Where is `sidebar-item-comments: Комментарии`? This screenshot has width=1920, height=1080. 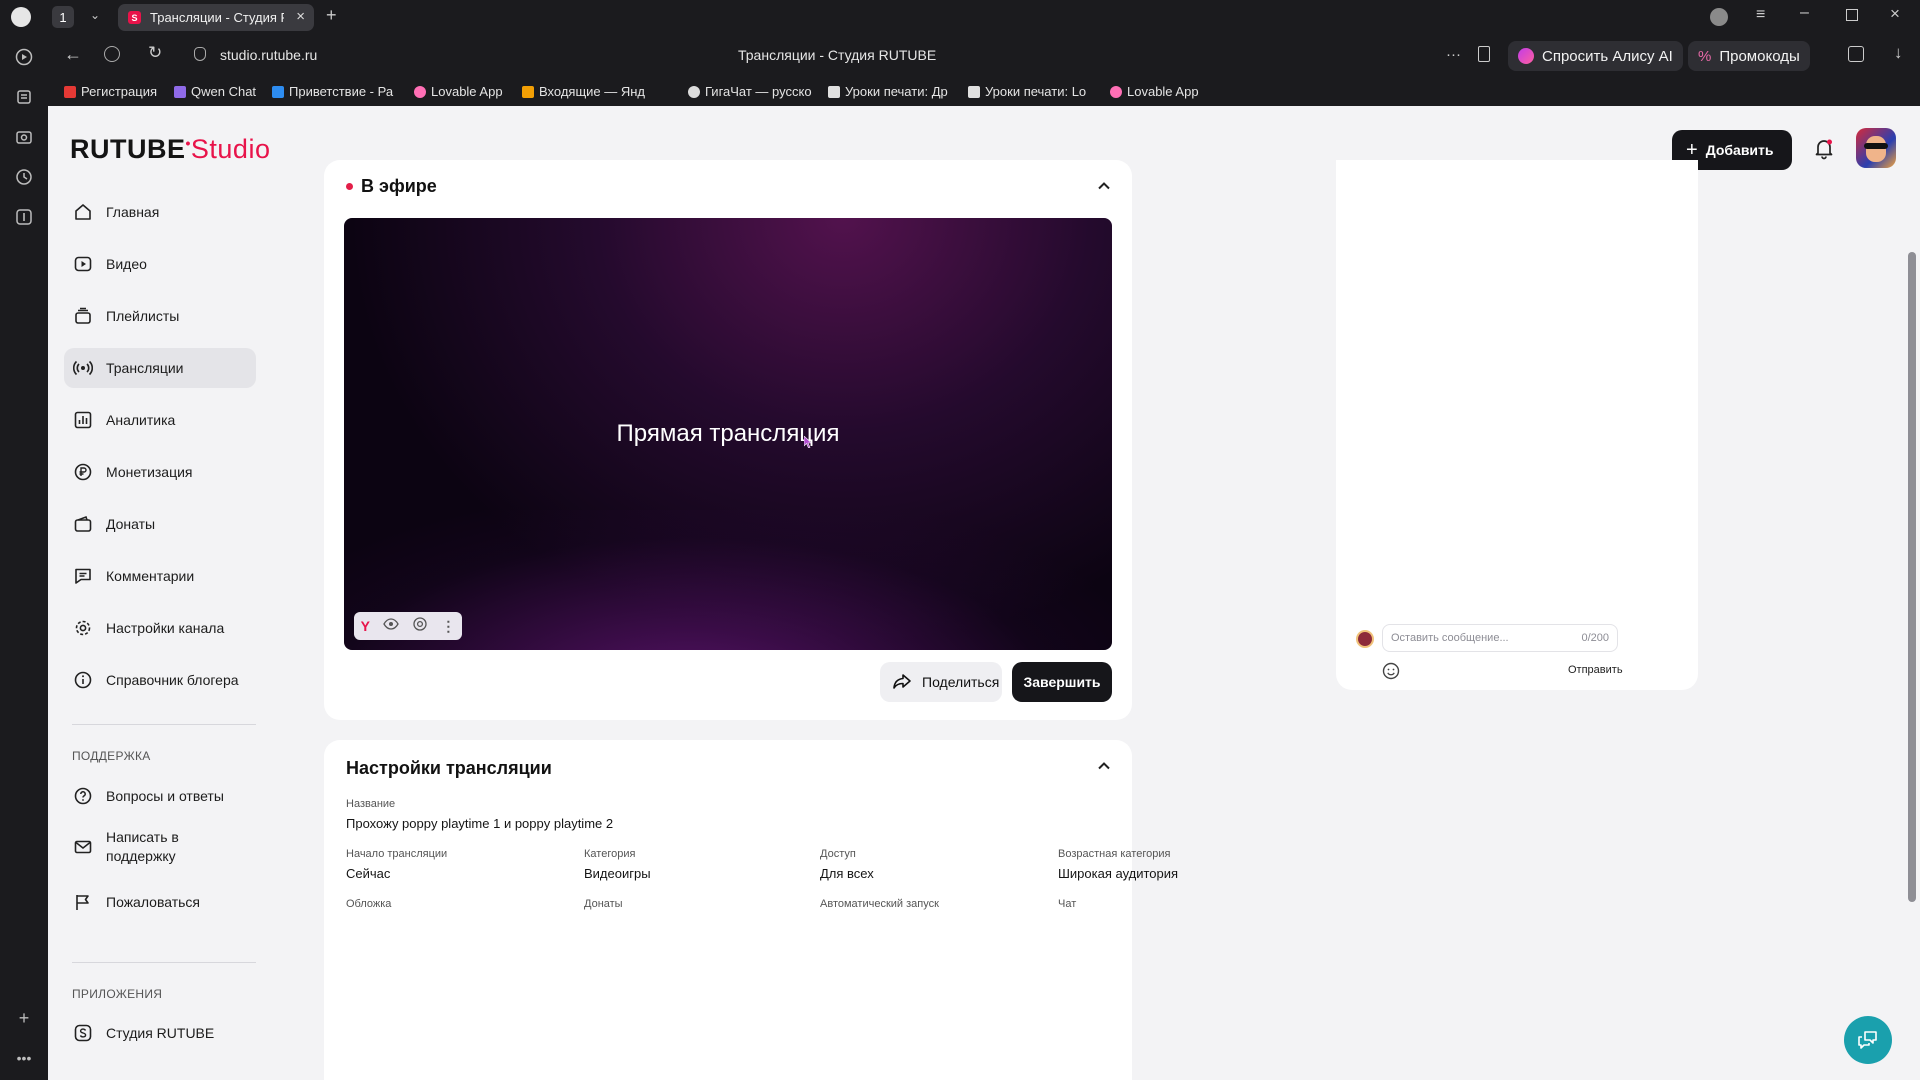 sidebar-item-comments: Комментарии is located at coordinates (160, 576).